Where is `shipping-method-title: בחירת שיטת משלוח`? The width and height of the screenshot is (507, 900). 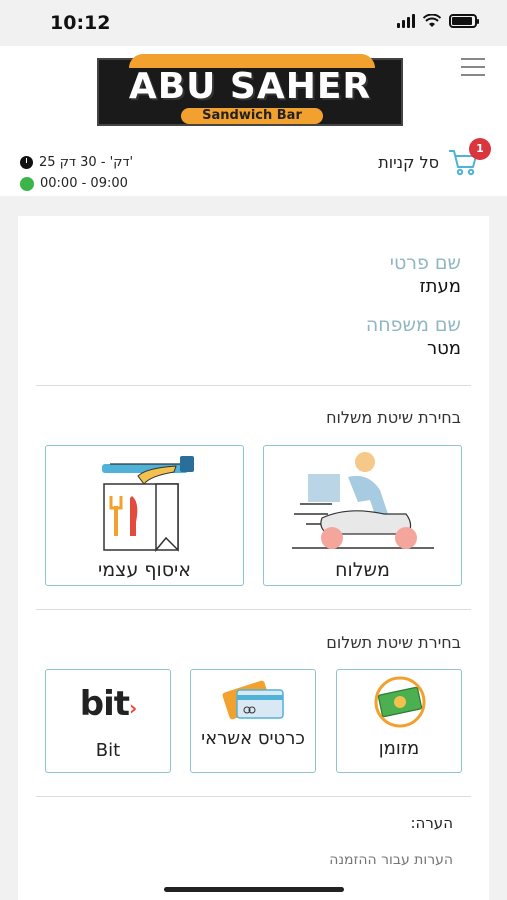 shipping-method-title: בחירת שיטת משלוח is located at coordinates (393, 417).